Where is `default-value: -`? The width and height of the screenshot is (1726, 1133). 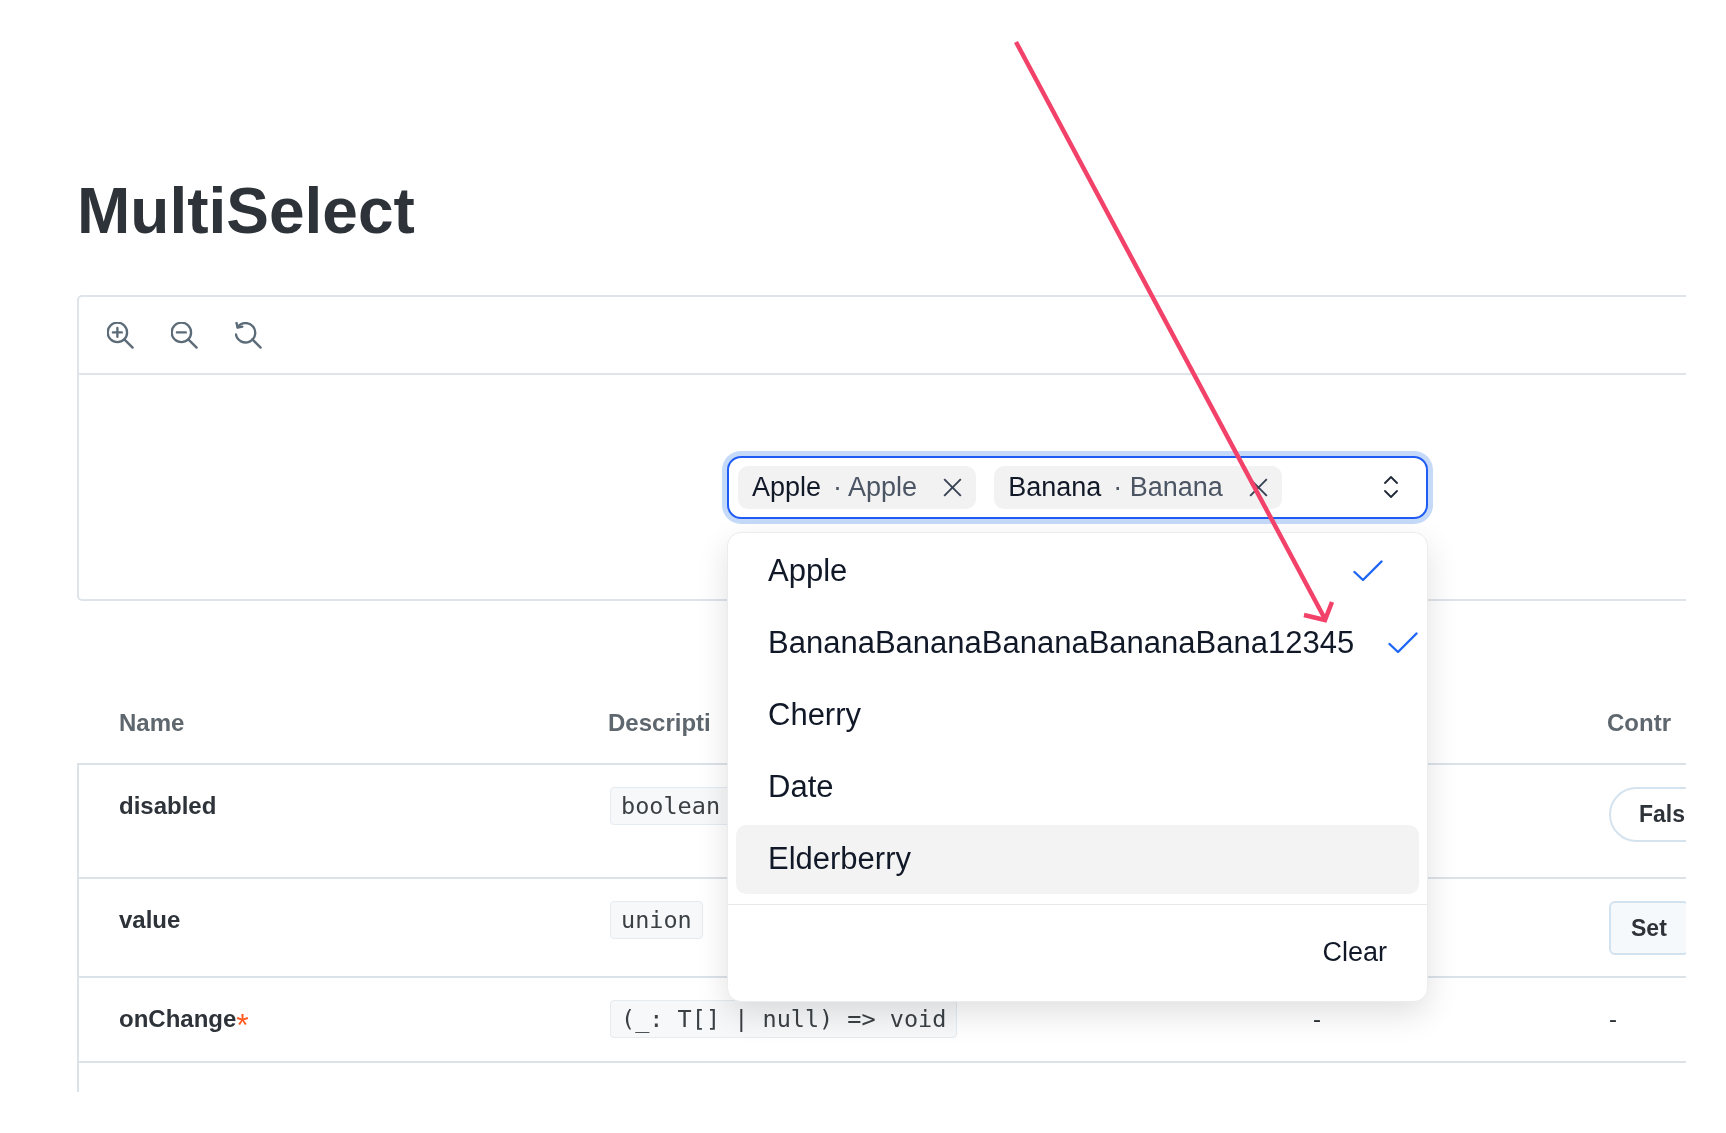
default-value: - is located at coordinates (1317, 1019).